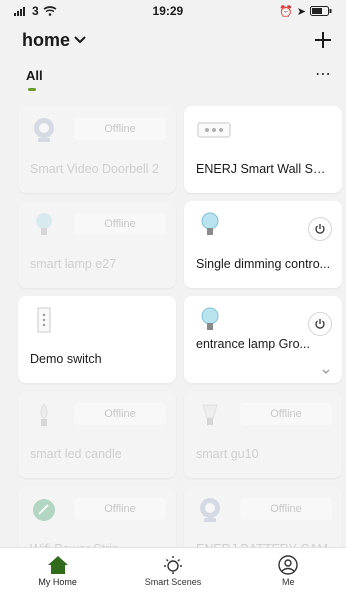 Image resolution: width=346 pixels, height=594 pixels. Describe the element at coordinates (323, 74) in the screenshot. I see `more-icon: ⋯` at that location.